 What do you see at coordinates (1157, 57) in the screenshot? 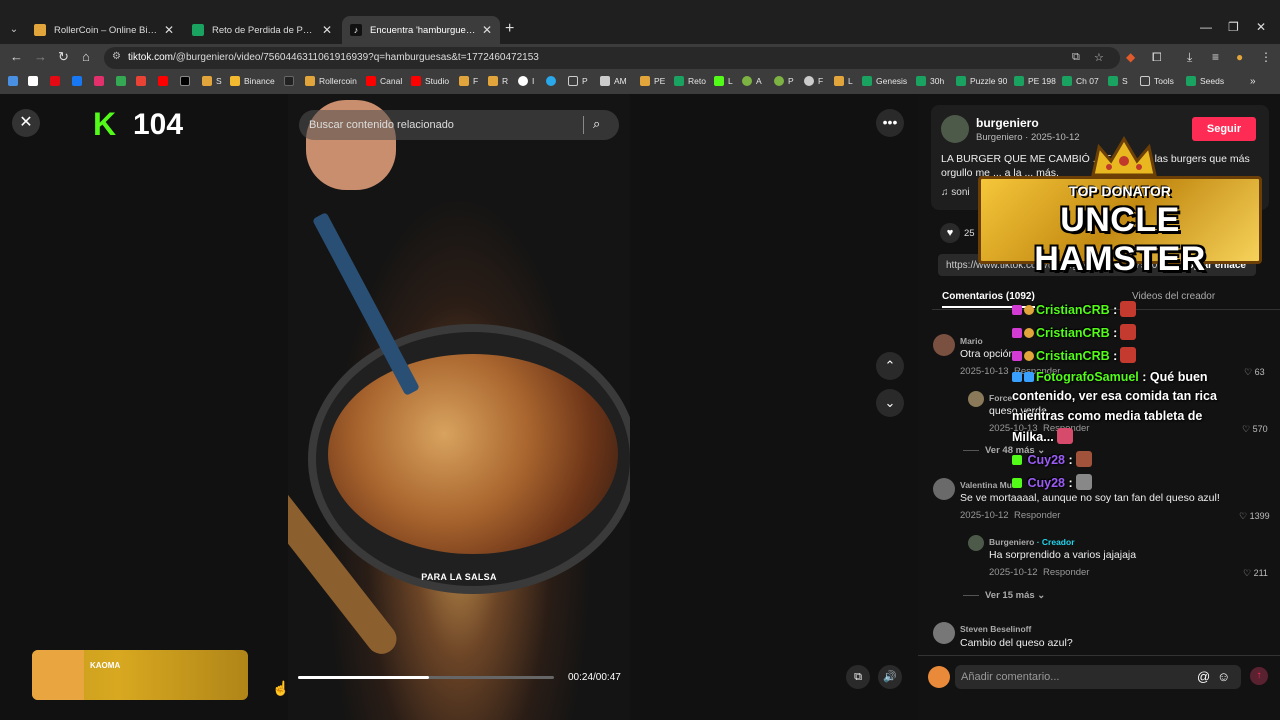
I see `extensions-icon: ⧠` at bounding box center [1157, 57].